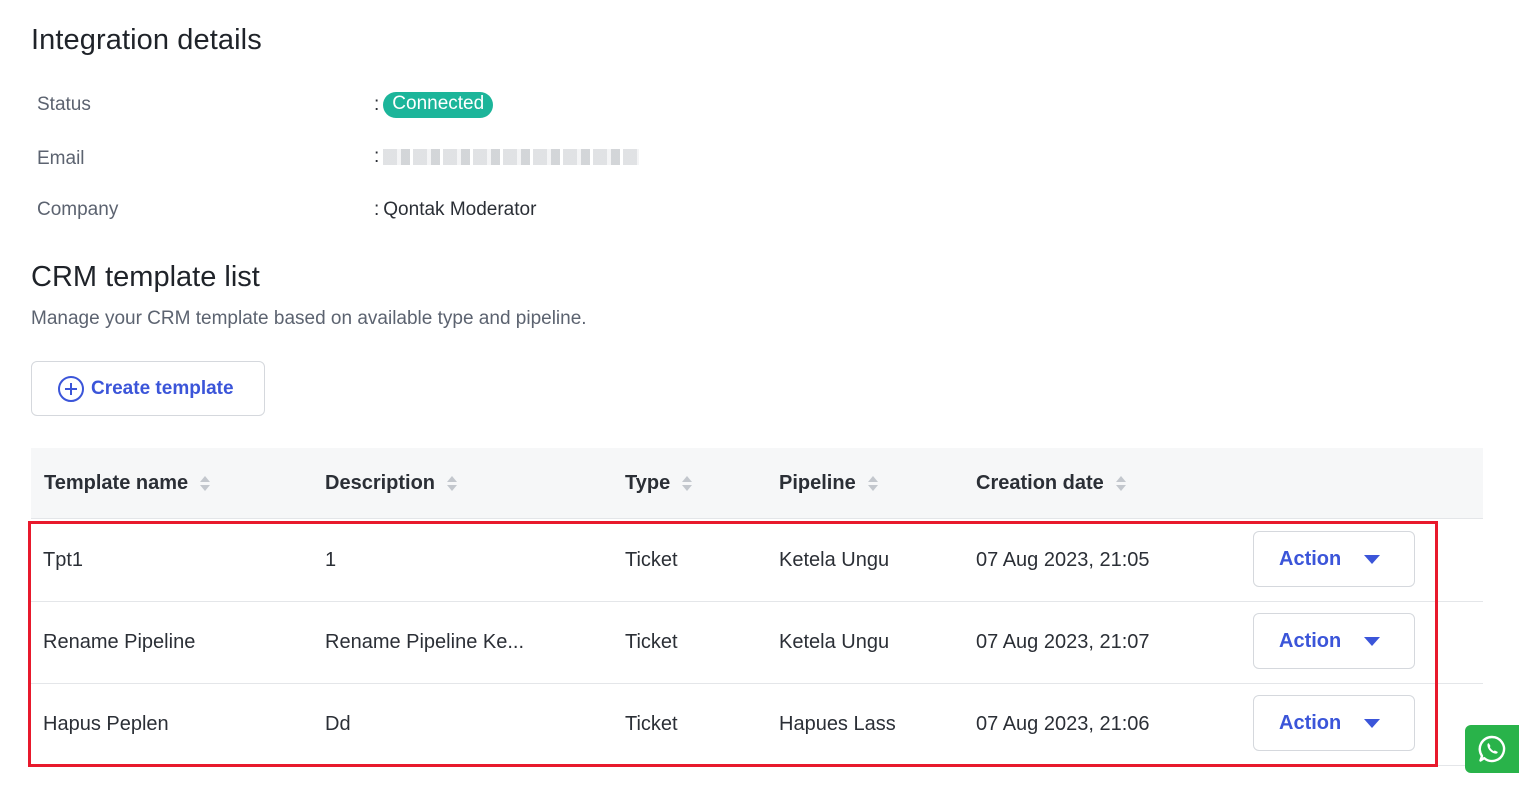 This screenshot has height=785, width=1519. What do you see at coordinates (146, 40) in the screenshot?
I see `integration-details-title: Integration details` at bounding box center [146, 40].